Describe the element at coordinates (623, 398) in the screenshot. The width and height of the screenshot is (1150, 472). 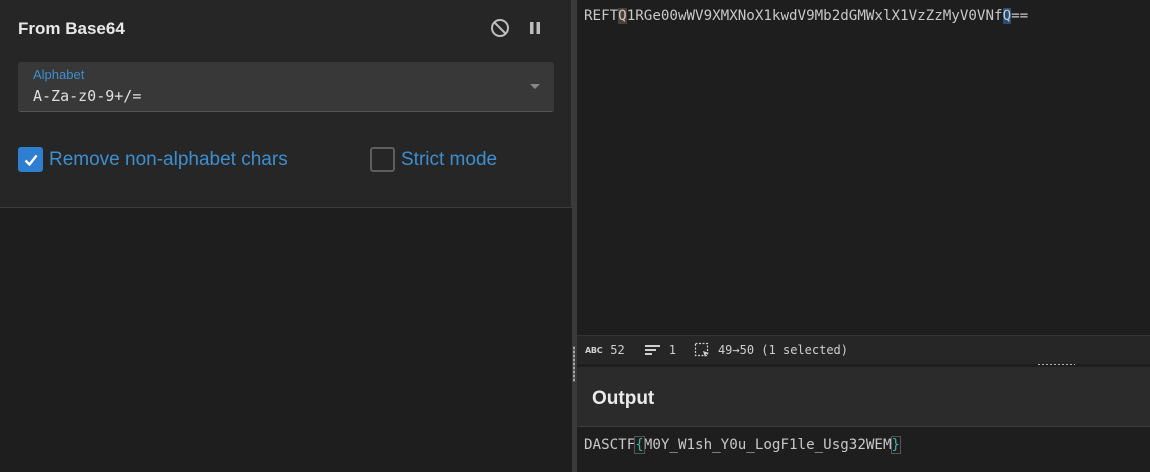
I see `output-title: Output` at that location.